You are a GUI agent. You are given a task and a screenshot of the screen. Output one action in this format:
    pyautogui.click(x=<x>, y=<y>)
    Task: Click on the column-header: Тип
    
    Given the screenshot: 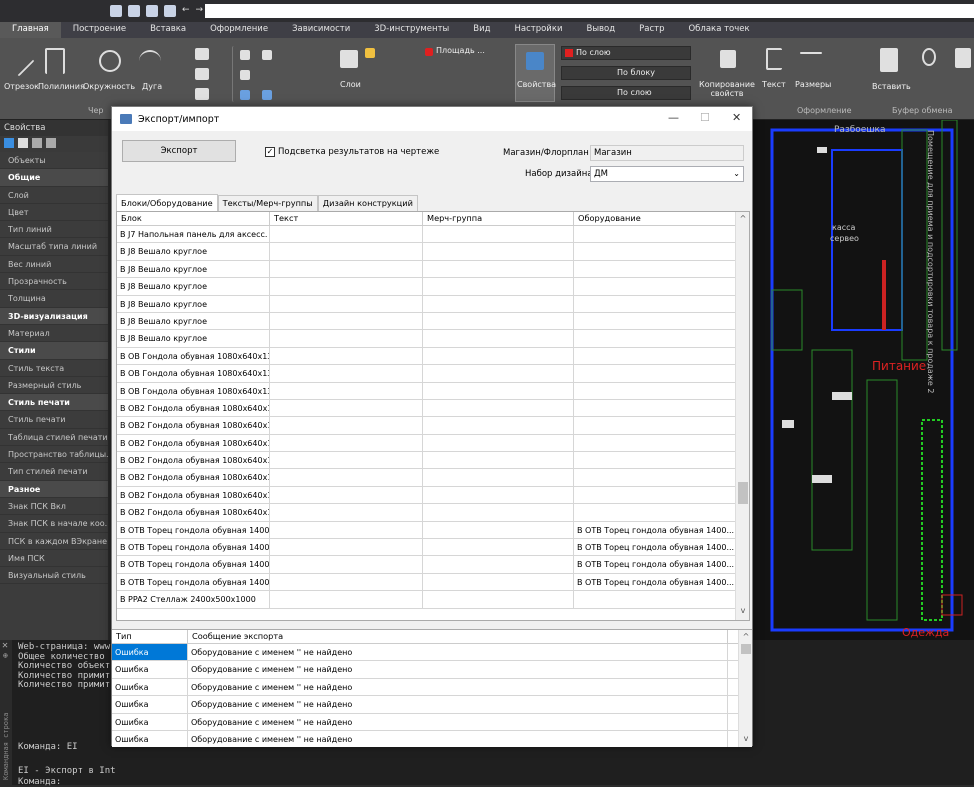 What is the action you would take?
    pyautogui.click(x=150, y=636)
    